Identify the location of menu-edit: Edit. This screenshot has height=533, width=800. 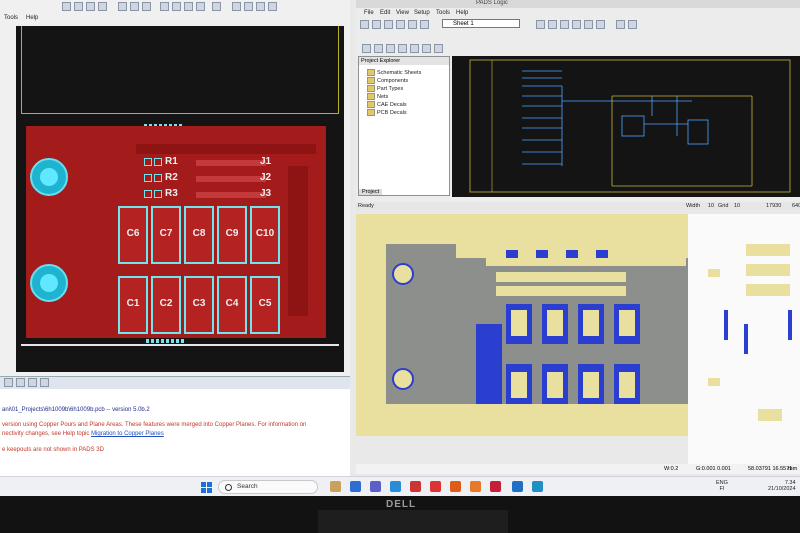
(385, 13).